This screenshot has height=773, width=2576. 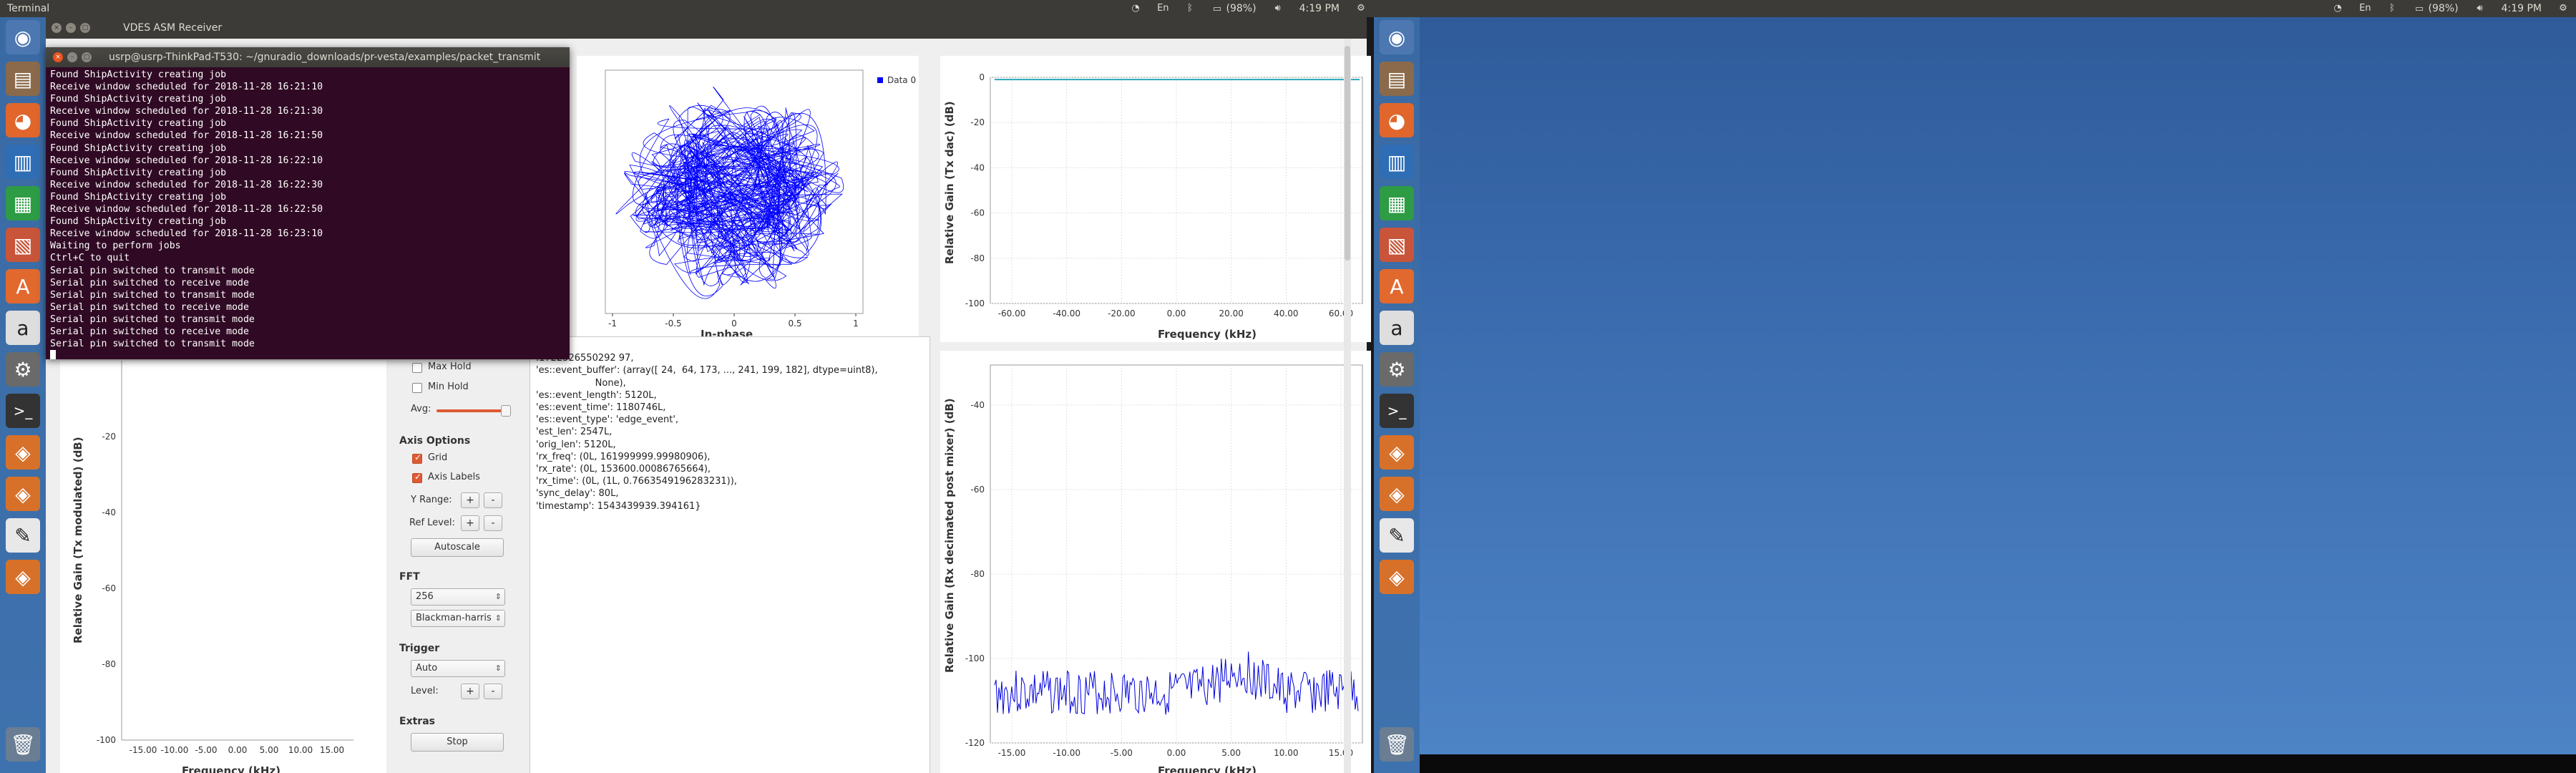 What do you see at coordinates (470, 691) in the screenshot?
I see `trigger-level-plus-button: +` at bounding box center [470, 691].